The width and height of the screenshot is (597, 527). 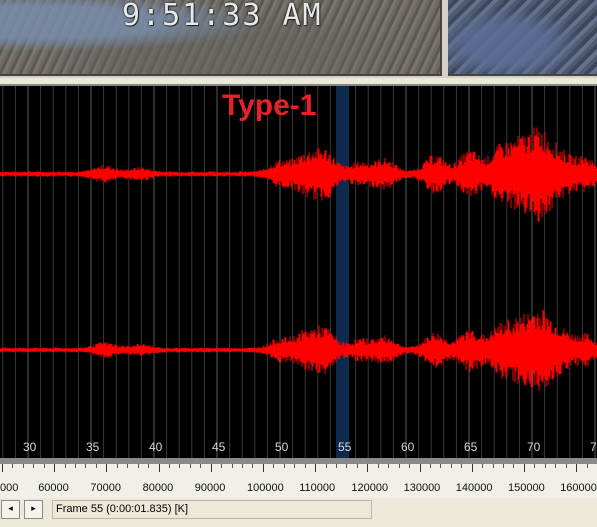 I want to click on step-back-button: ◂, so click(x=10, y=509).